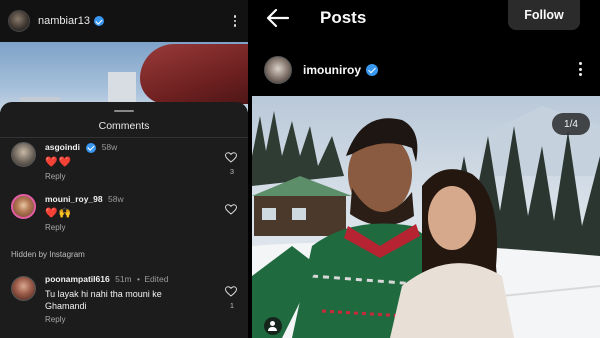 This screenshot has width=600, height=338. What do you see at coordinates (298, 148) in the screenshot?
I see `forest-left` at bounding box center [298, 148].